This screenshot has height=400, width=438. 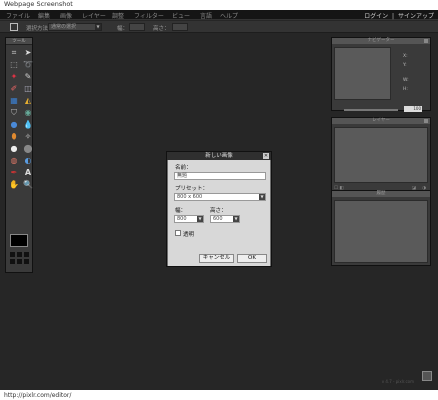 What do you see at coordinates (94, 15) in the screenshot?
I see `menu-layer: レイヤー` at bounding box center [94, 15].